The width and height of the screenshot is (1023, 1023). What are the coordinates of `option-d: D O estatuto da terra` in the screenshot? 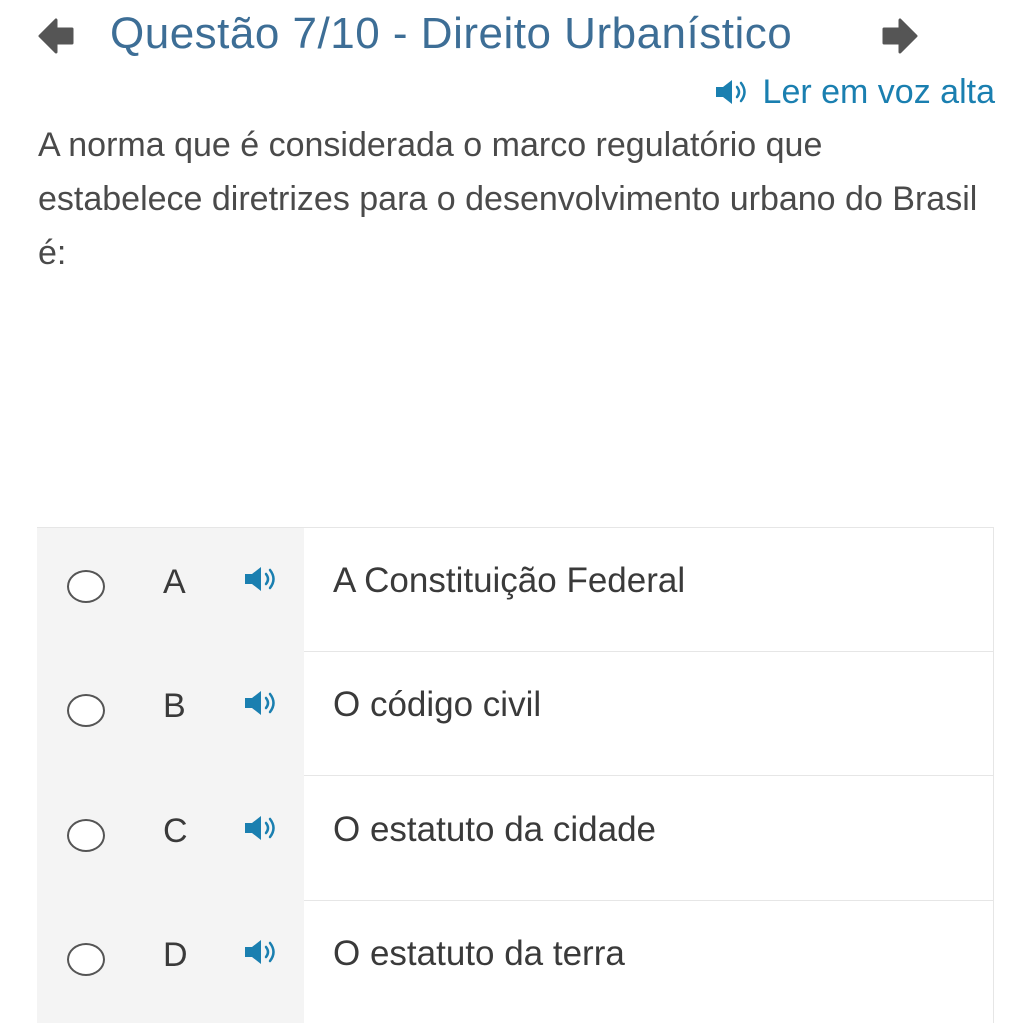 It's located at (515, 962).